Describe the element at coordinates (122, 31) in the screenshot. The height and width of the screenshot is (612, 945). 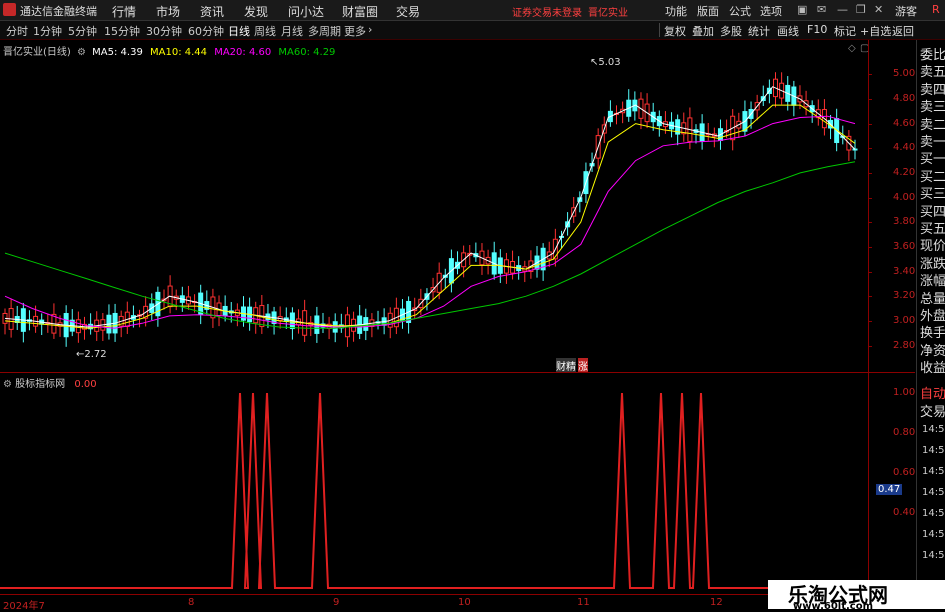
I see `period-15min: 15分钟` at that location.